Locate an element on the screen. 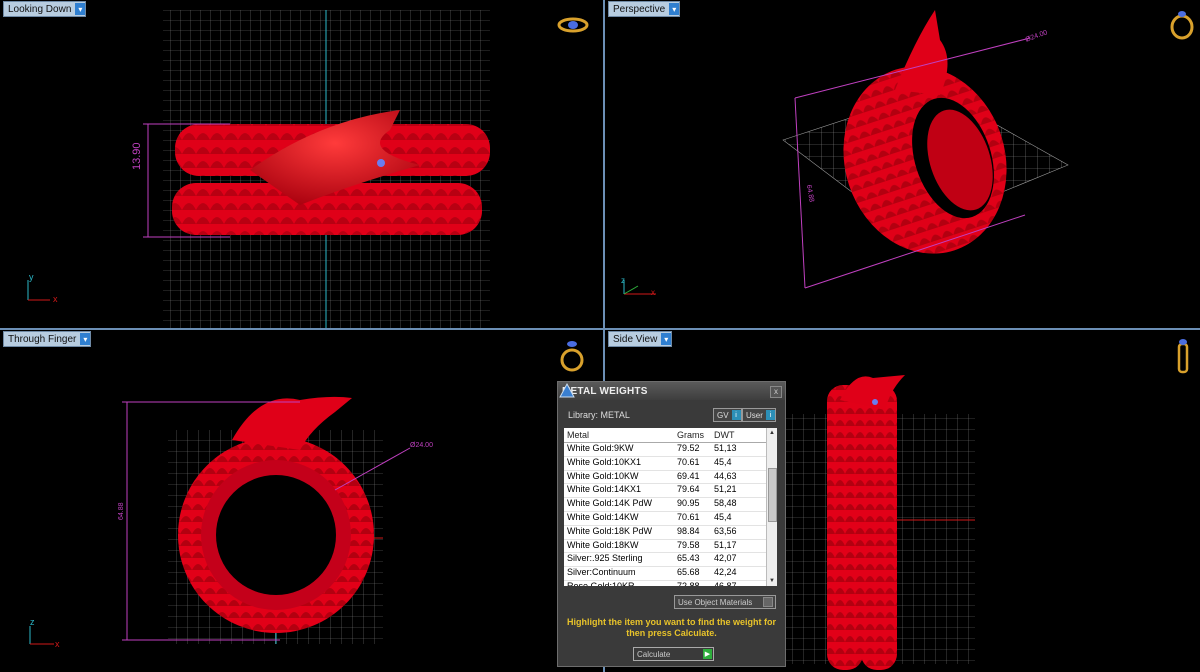 This screenshot has height=672, width=1200. cell-grams: 72.88 is located at coordinates (688, 583).